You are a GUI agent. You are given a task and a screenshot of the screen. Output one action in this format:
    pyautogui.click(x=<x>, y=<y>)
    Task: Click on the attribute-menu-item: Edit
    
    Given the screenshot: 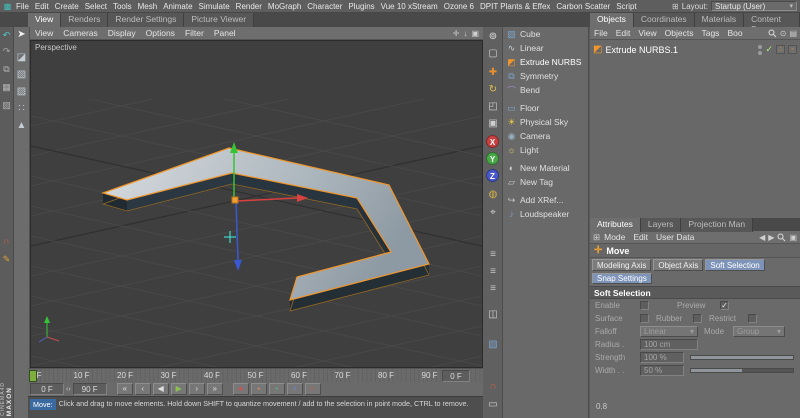 What is the action you would take?
    pyautogui.click(x=640, y=237)
    